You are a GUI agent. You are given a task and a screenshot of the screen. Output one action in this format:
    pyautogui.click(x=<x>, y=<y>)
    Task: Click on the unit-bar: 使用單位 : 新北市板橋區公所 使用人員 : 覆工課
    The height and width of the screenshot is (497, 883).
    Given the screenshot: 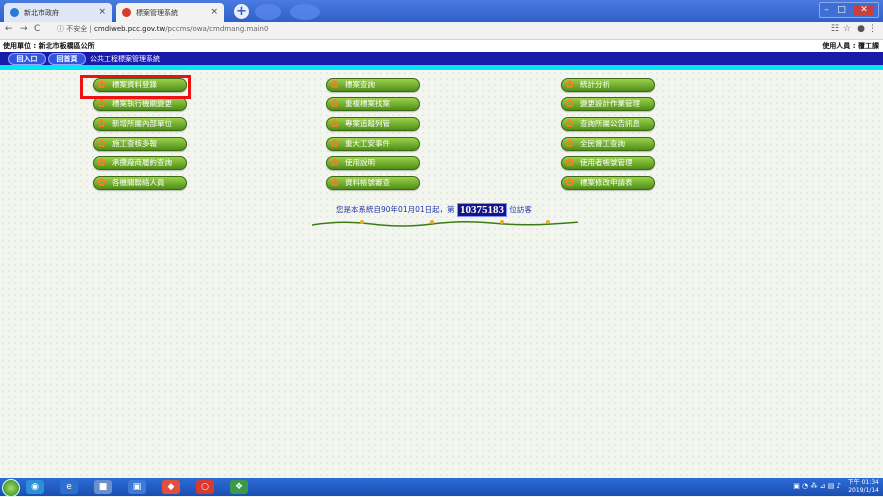 What is the action you would take?
    pyautogui.click(x=441, y=46)
    